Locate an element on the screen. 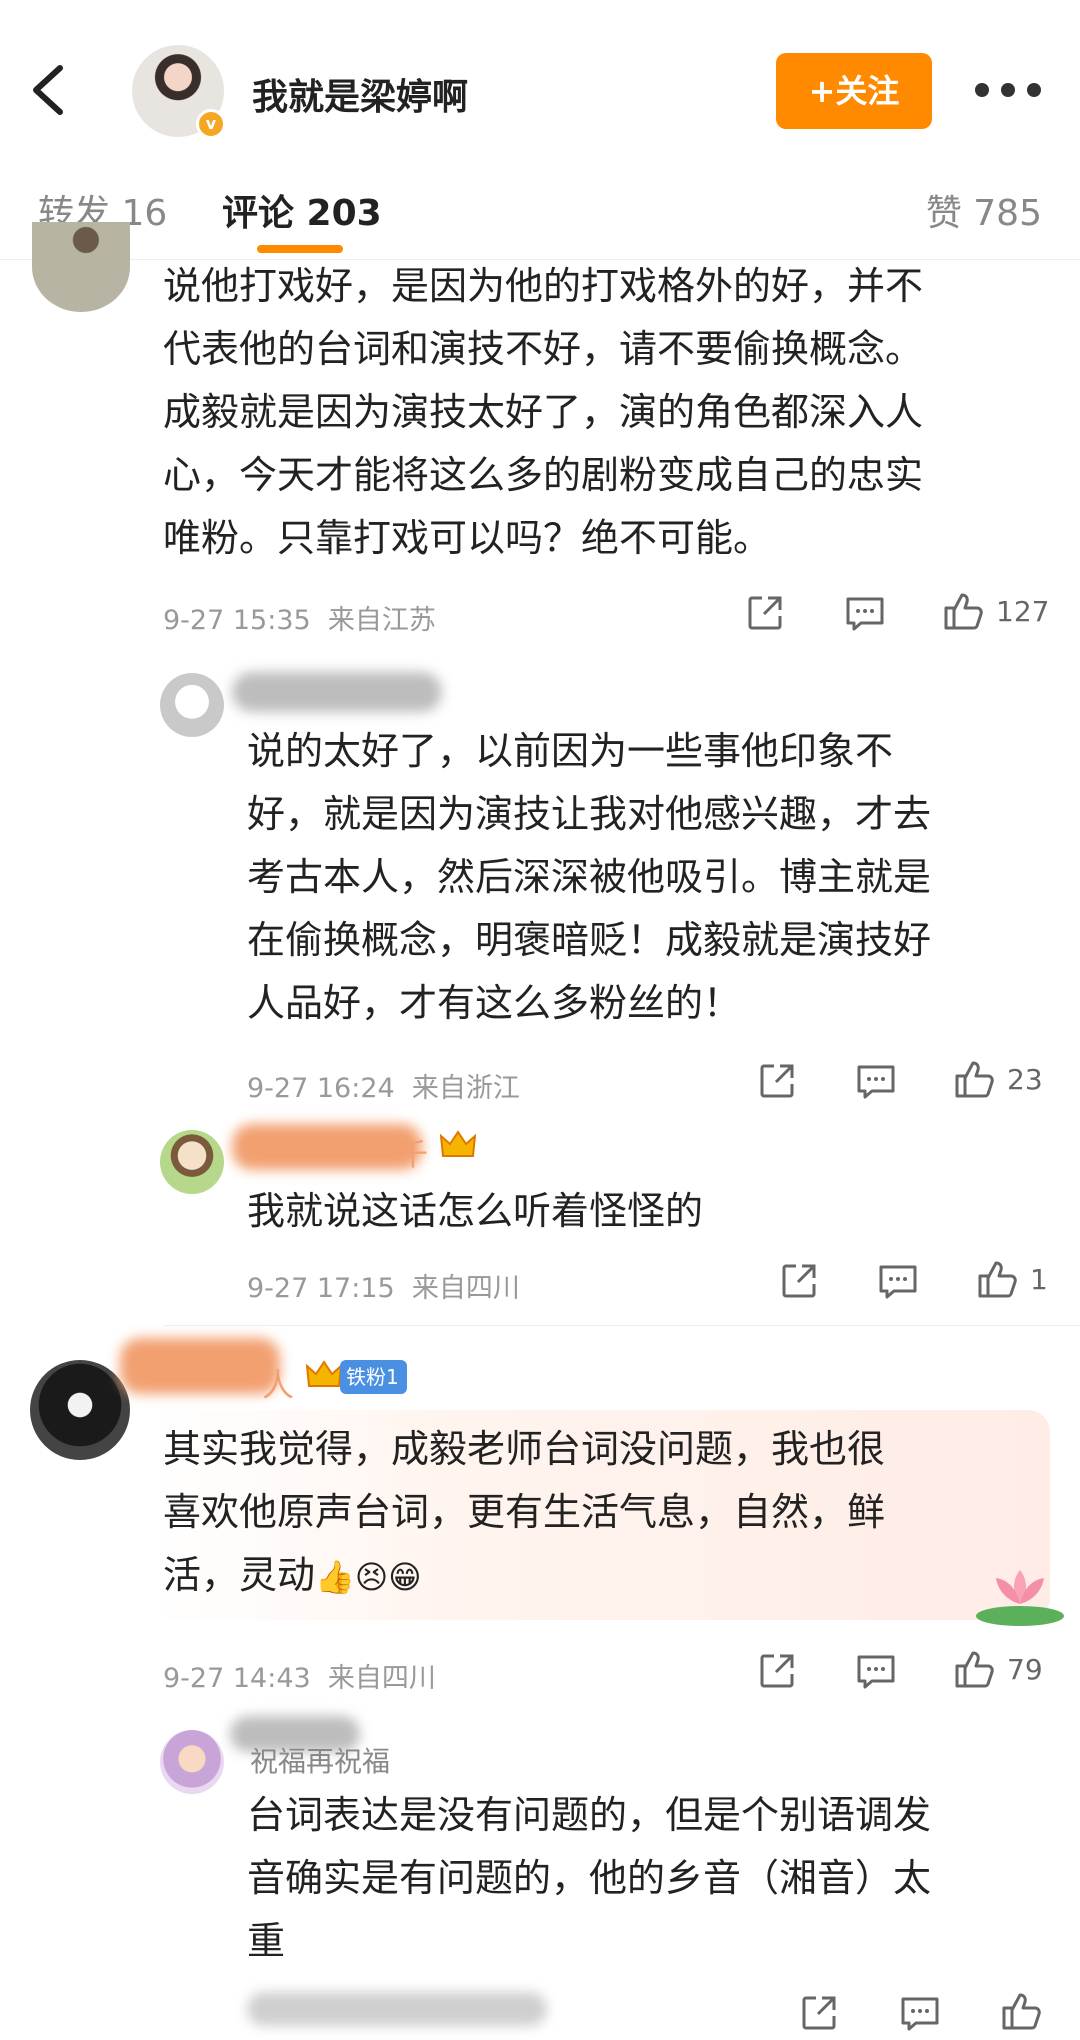 The width and height of the screenshot is (1080, 2040). tab-active-indicator is located at coordinates (300, 249).